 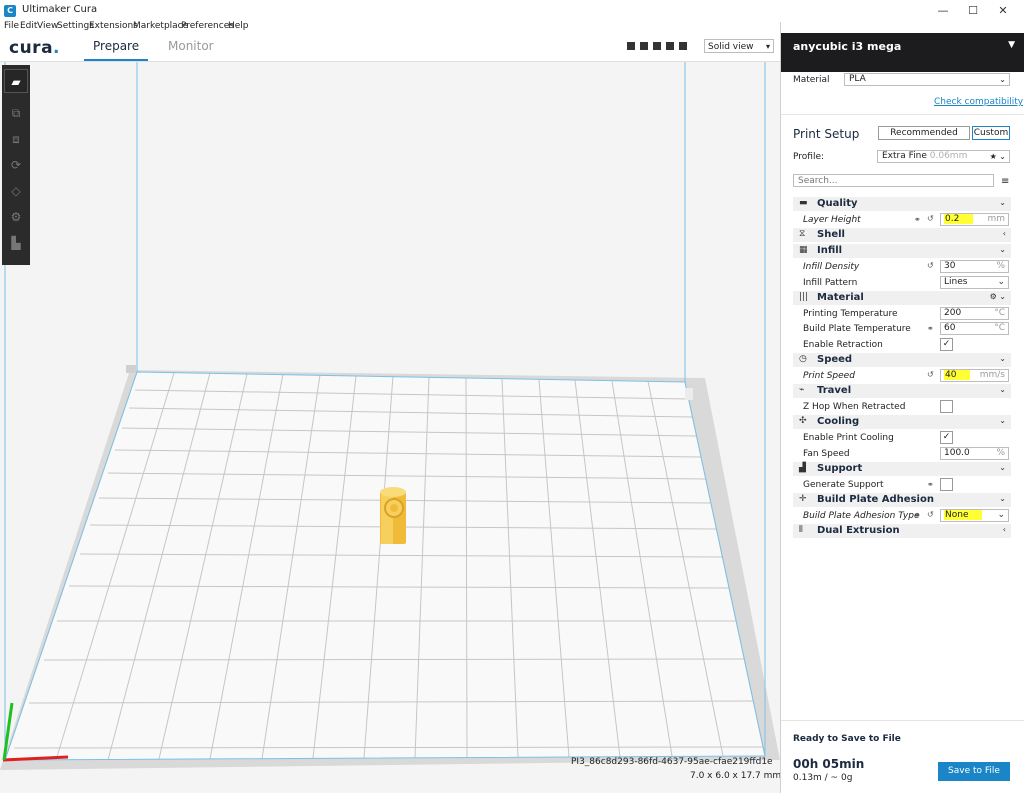 What do you see at coordinates (512, 11) in the screenshot?
I see `window-titlebar: C Ultimaker Cura — ☐ ✕` at bounding box center [512, 11].